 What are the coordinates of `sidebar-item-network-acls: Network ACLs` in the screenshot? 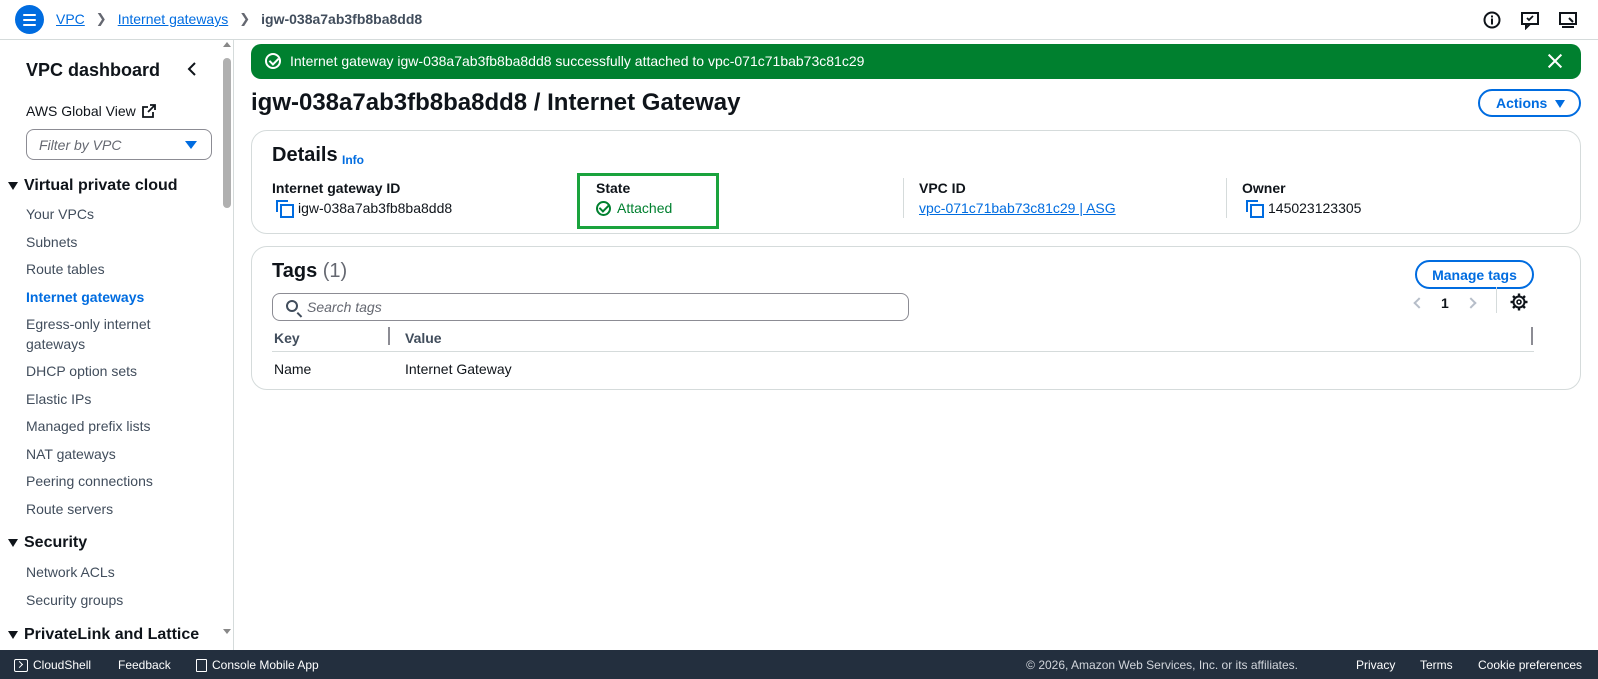 It's located at (116, 572).